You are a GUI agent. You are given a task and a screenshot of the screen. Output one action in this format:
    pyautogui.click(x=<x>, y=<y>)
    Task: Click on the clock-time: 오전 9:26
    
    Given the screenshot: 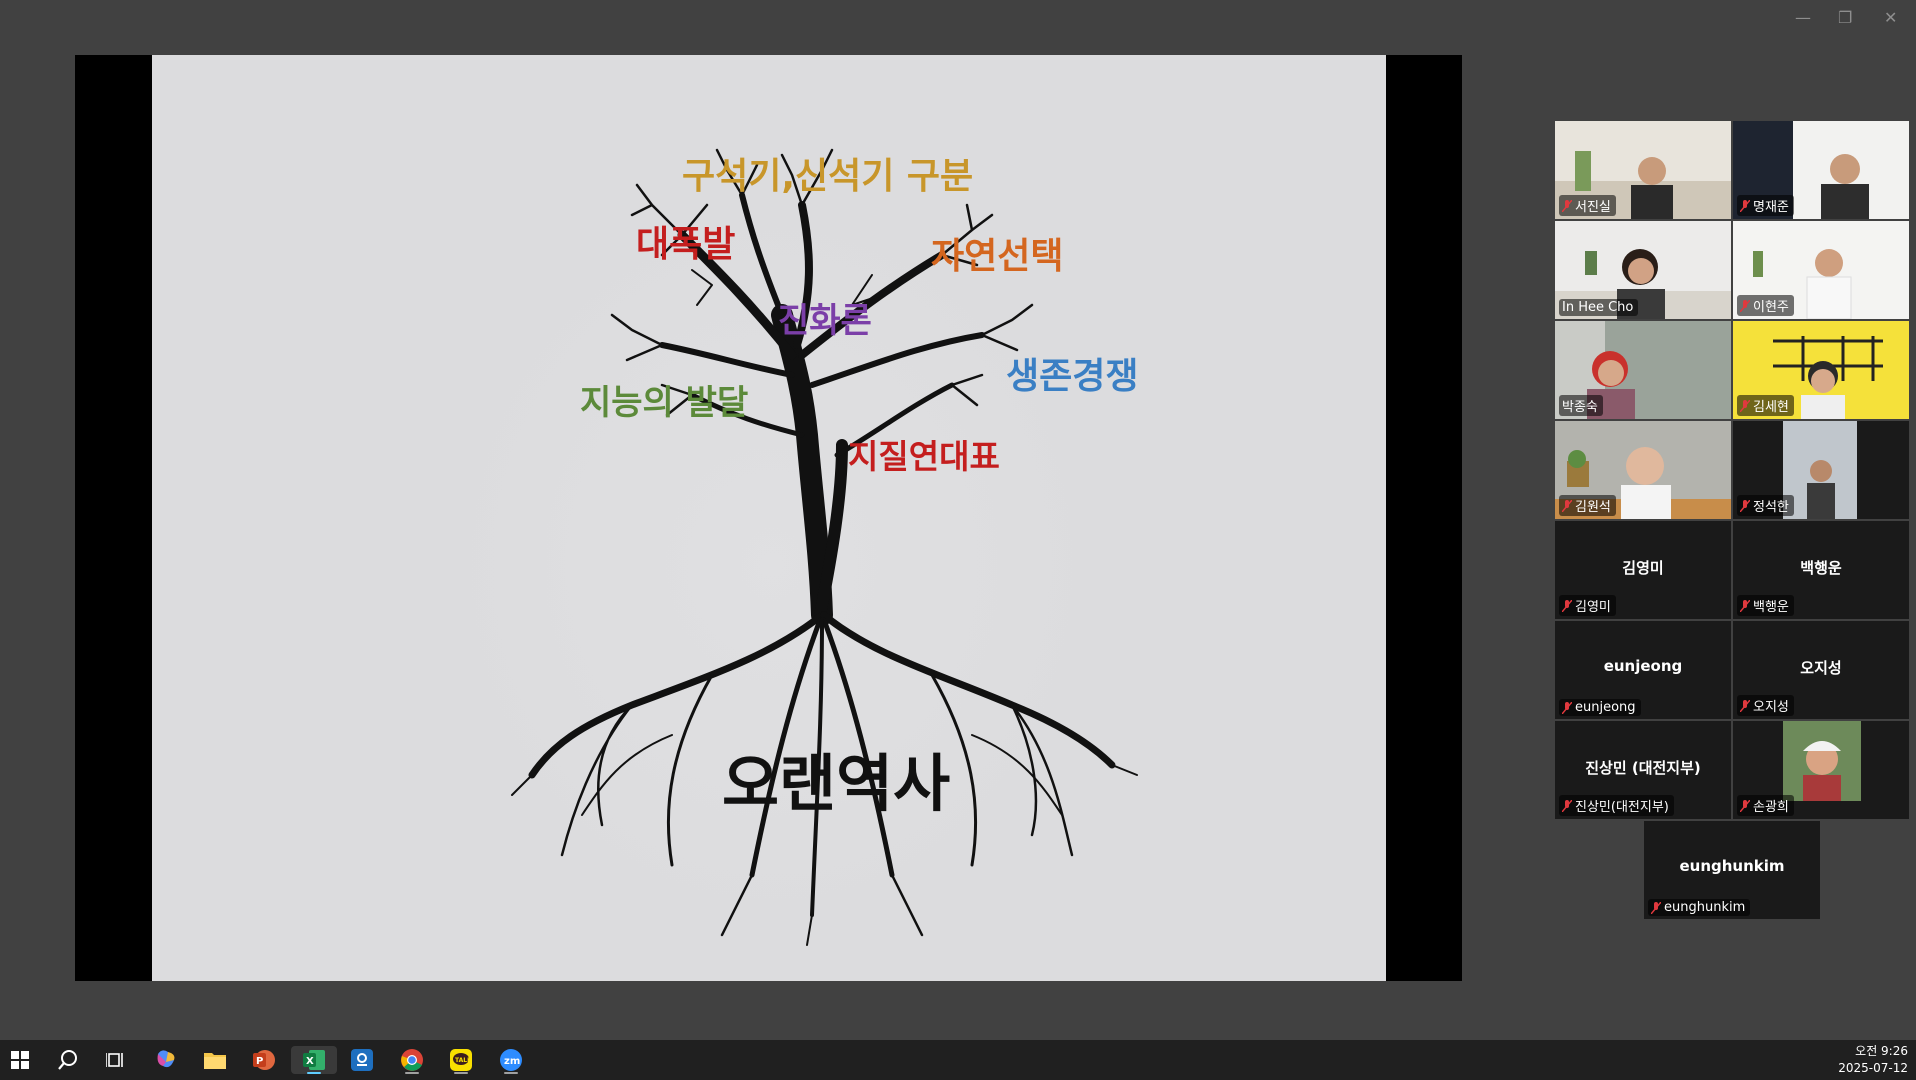 What is the action you would take?
    pyautogui.click(x=1881, y=1051)
    